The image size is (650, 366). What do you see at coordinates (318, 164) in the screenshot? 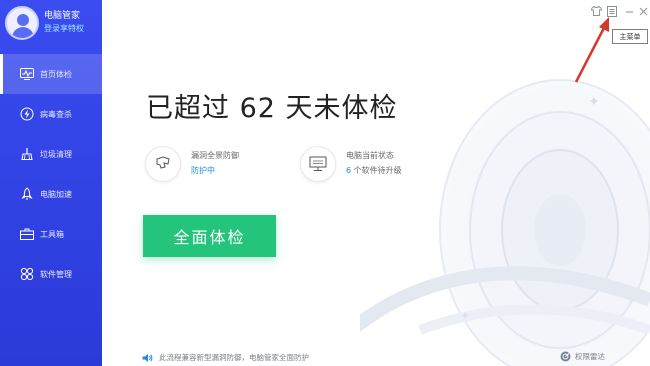
I see `monitor-icon` at bounding box center [318, 164].